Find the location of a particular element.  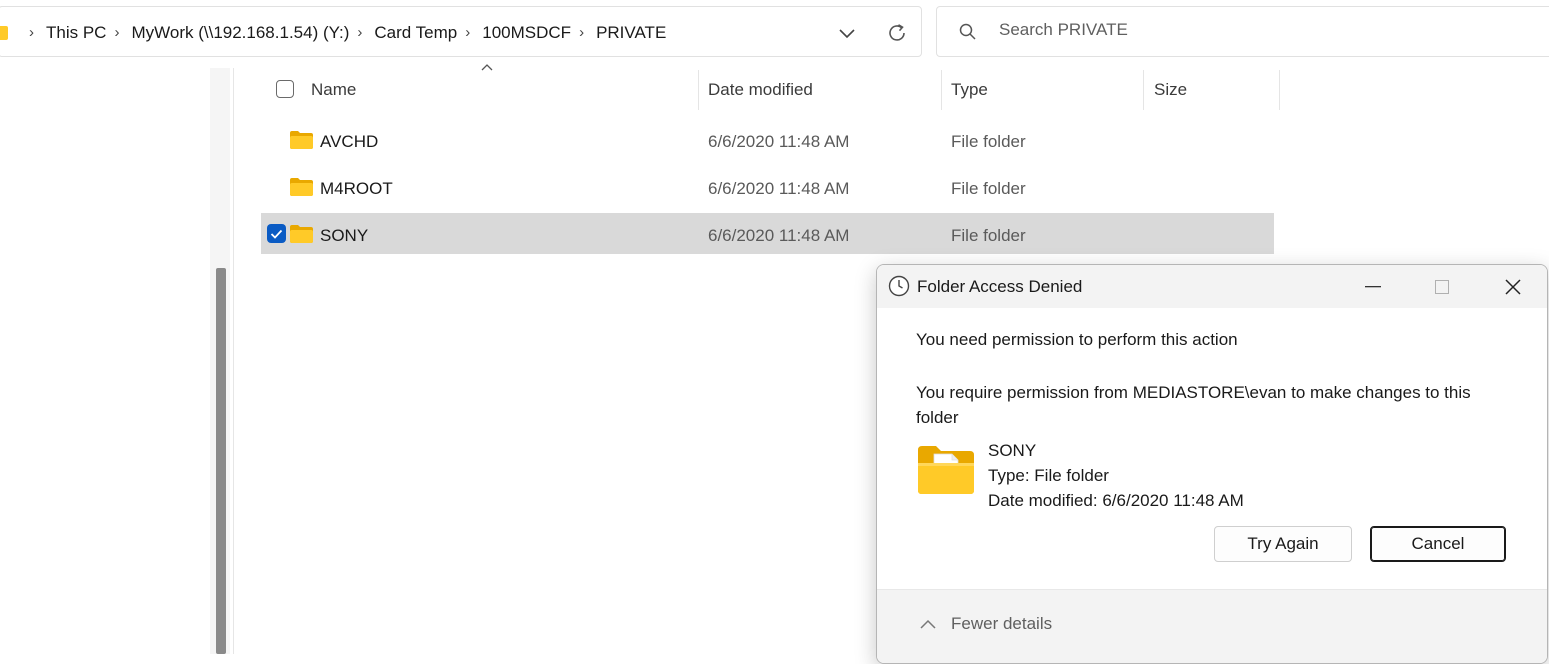

pane-divider is located at coordinates (233, 361).